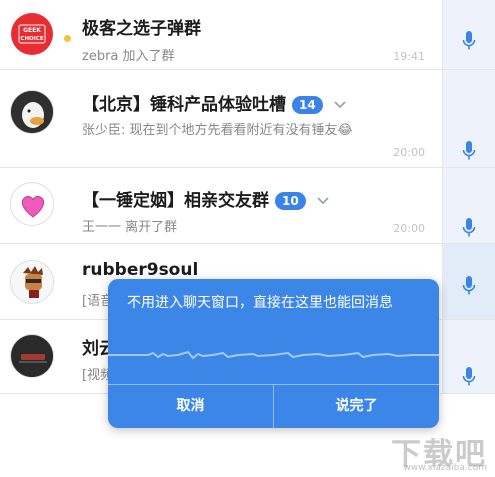 This screenshot has height=477, width=495. I want to click on avatar-liuyun, so click(32, 356).